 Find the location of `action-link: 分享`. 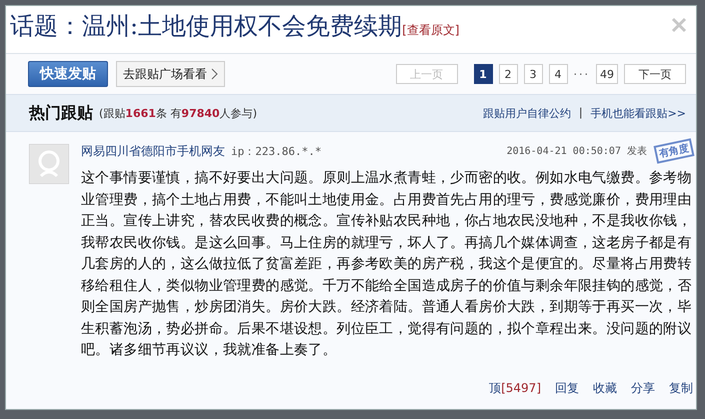

action-link: 分享 is located at coordinates (643, 388).